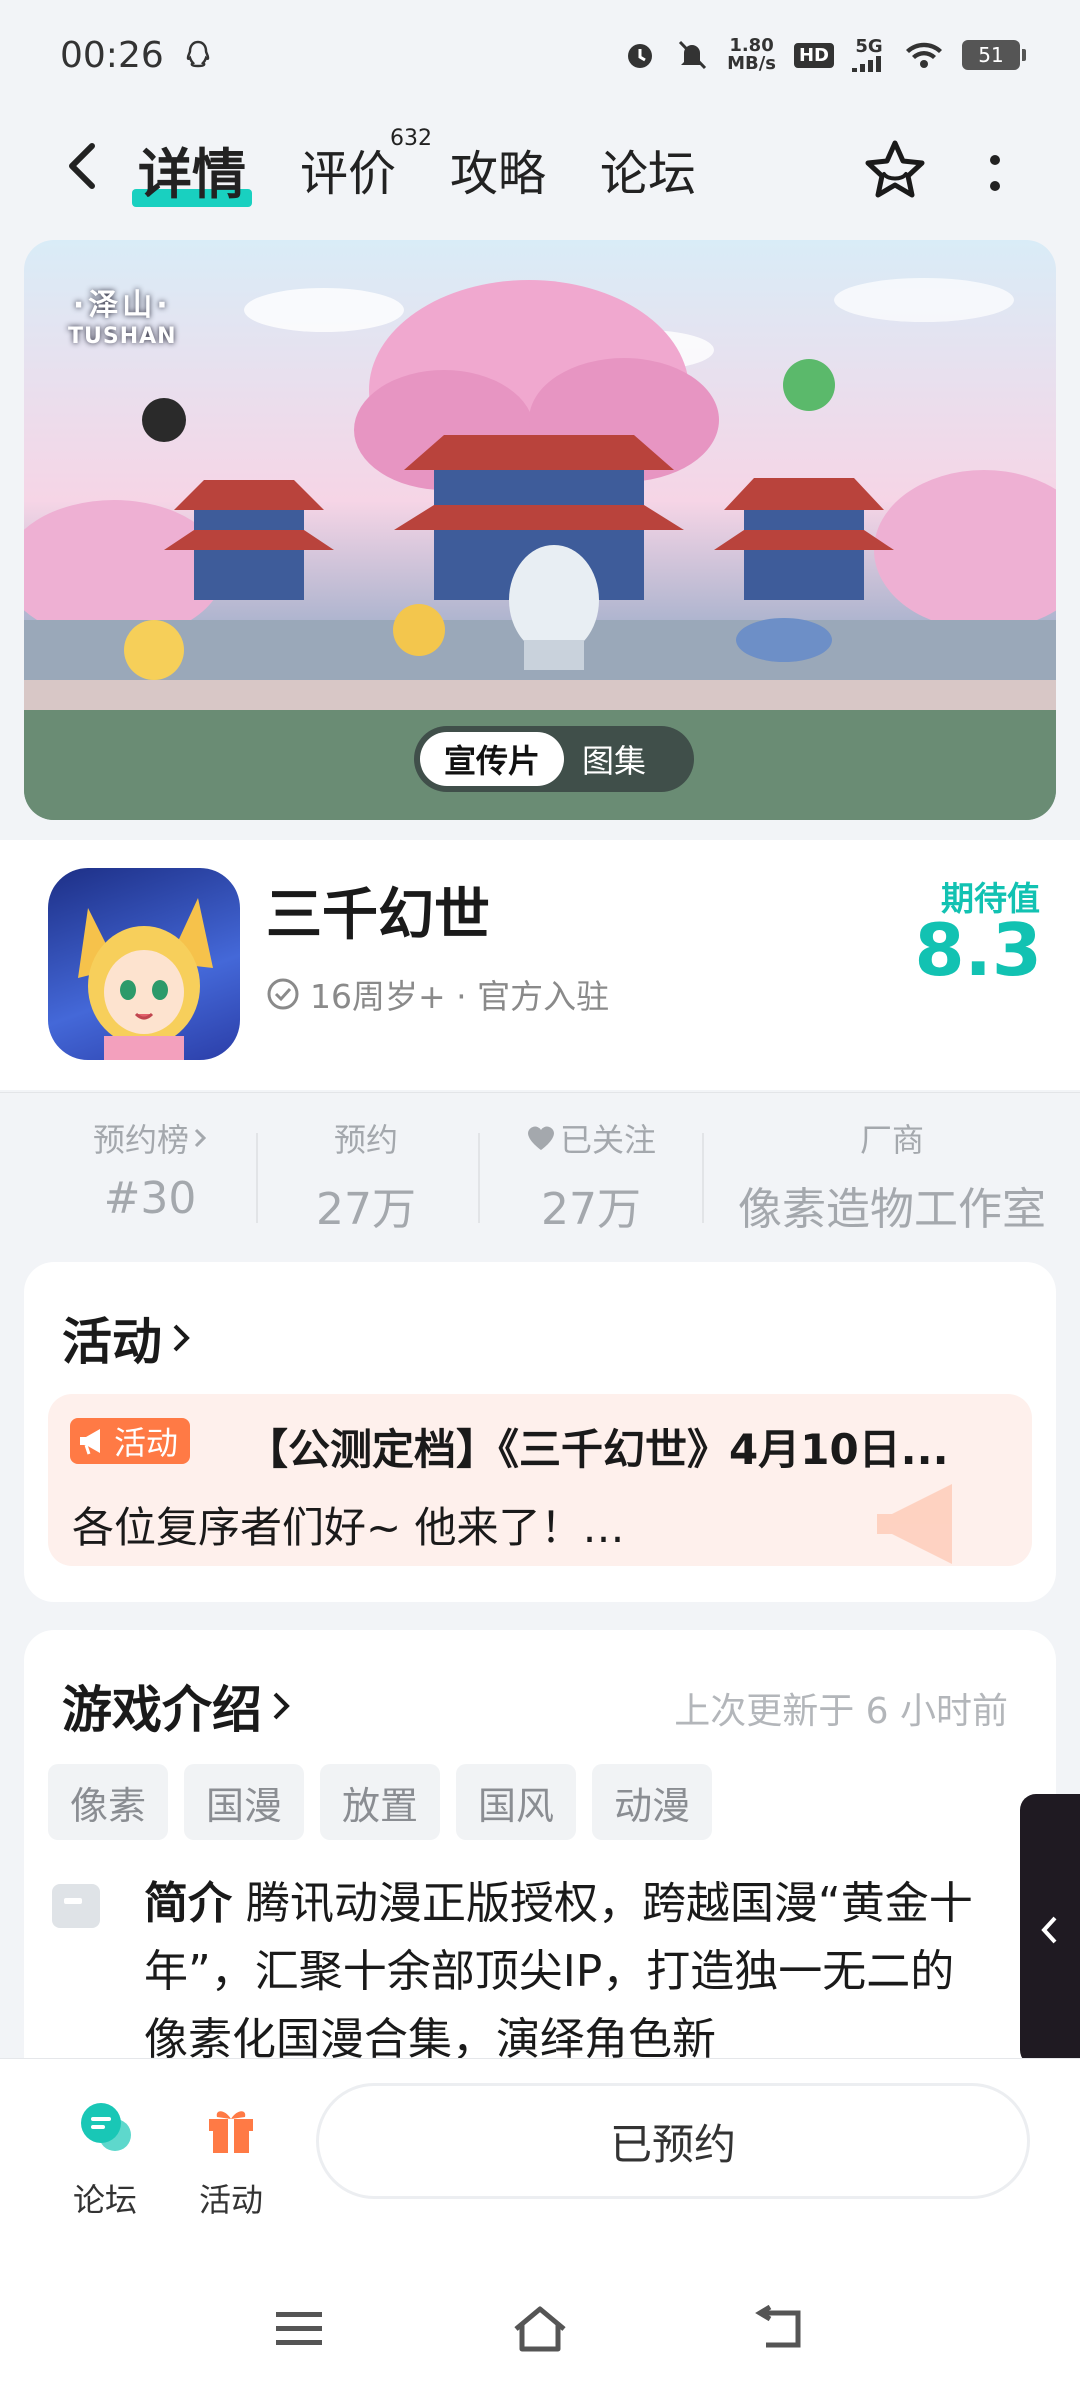 Image resolution: width=1080 pixels, height=2400 pixels. I want to click on intro-label: 简介, so click(188, 1903).